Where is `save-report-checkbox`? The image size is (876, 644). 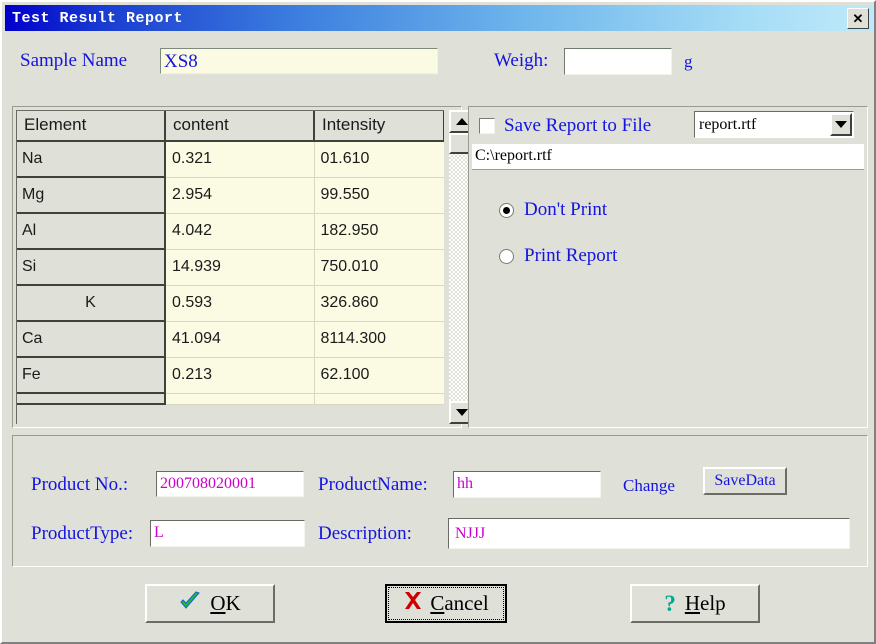
save-report-checkbox is located at coordinates (487, 126).